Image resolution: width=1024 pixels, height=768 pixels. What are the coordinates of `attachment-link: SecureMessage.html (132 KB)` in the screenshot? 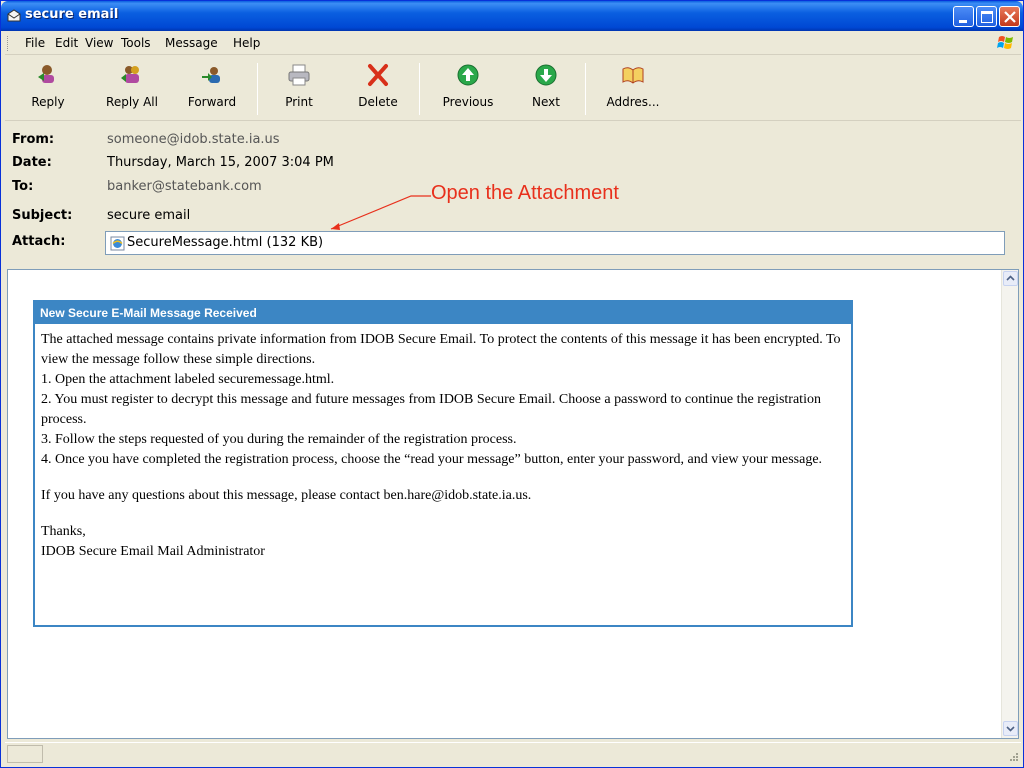 It's located at (225, 242).